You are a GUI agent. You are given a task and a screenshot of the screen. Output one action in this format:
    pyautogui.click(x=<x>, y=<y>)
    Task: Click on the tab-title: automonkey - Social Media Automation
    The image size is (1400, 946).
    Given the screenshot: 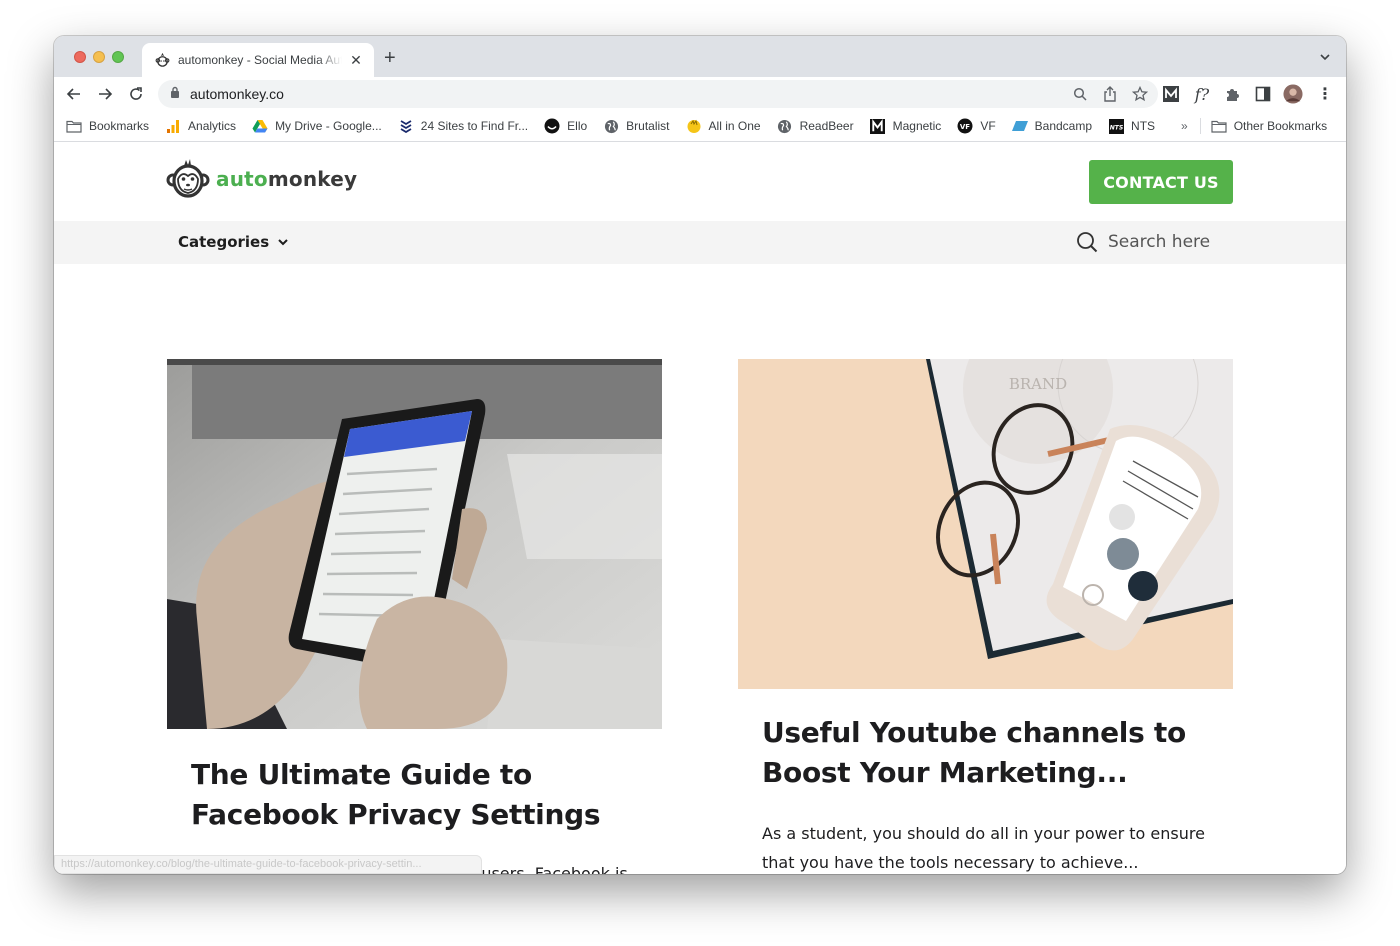 What is the action you would take?
    pyautogui.click(x=260, y=60)
    